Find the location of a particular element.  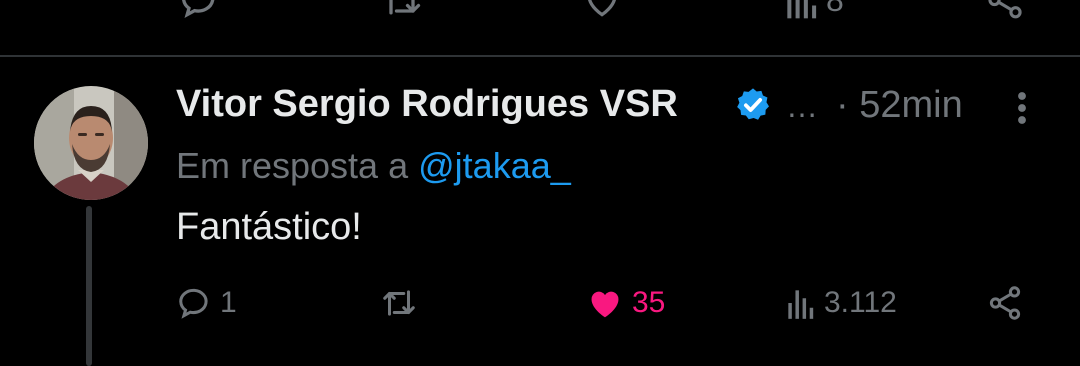

reply-button: 1 is located at coordinates (206, 303).